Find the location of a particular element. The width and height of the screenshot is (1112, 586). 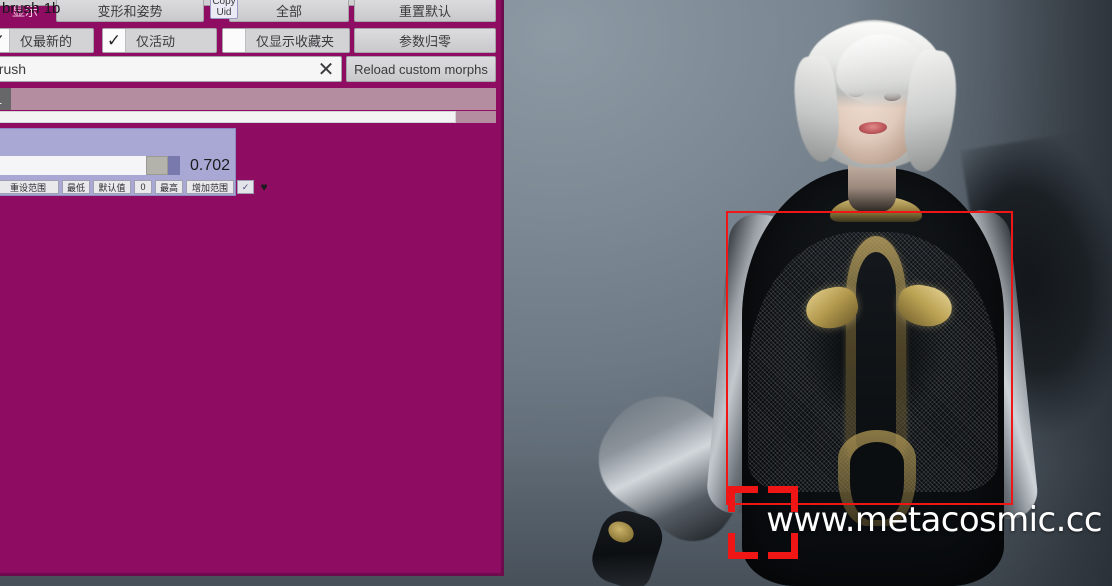

morph-button-row: 重设范围 最低 默认值 0 最高 增加范围 ✓ ♥ is located at coordinates (135, 187).